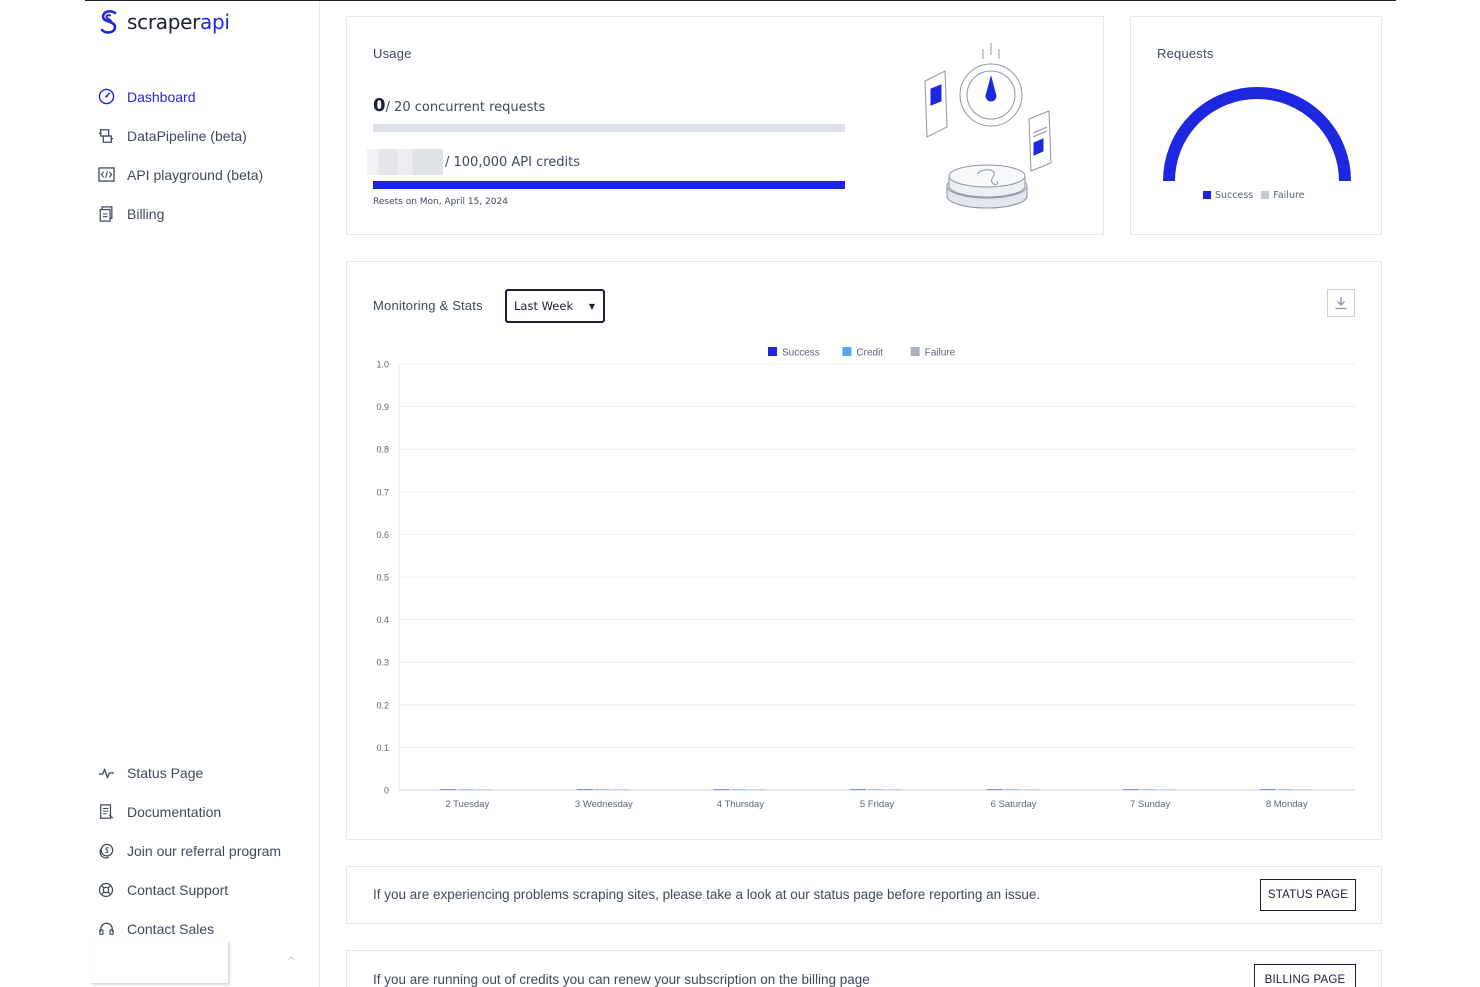 This screenshot has width=1480, height=987. I want to click on status-page-button: STATUS PAGE, so click(1308, 895).